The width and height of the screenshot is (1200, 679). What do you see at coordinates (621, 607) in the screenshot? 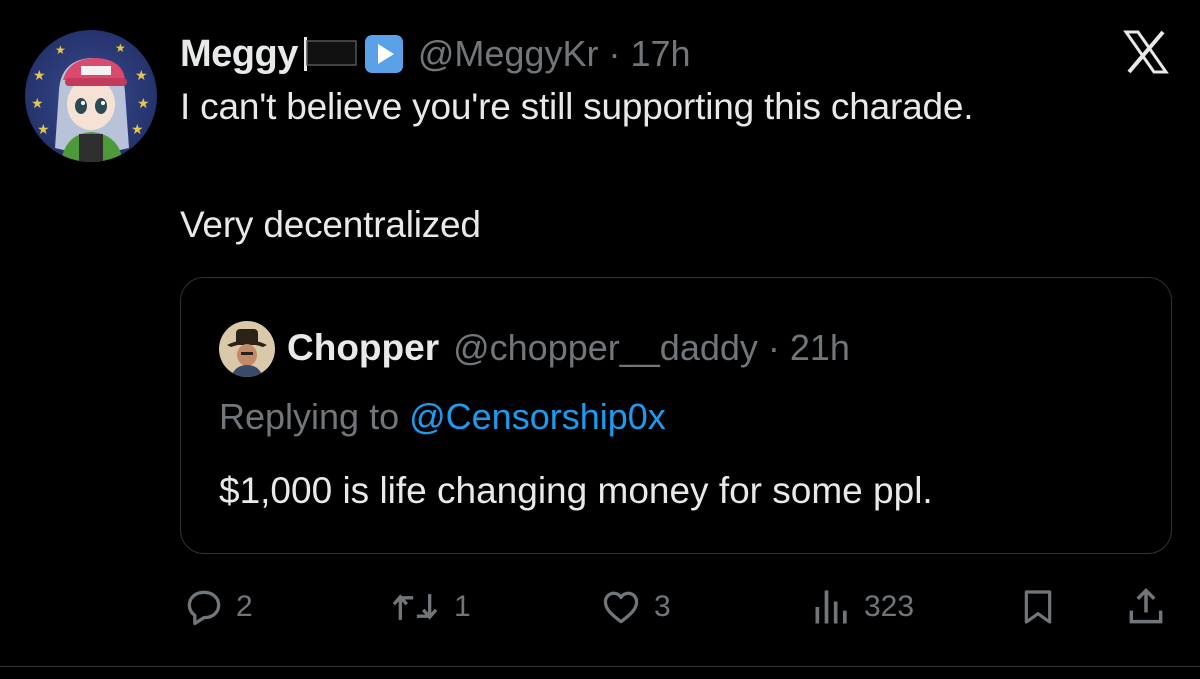
I see `heart-icon` at bounding box center [621, 607].